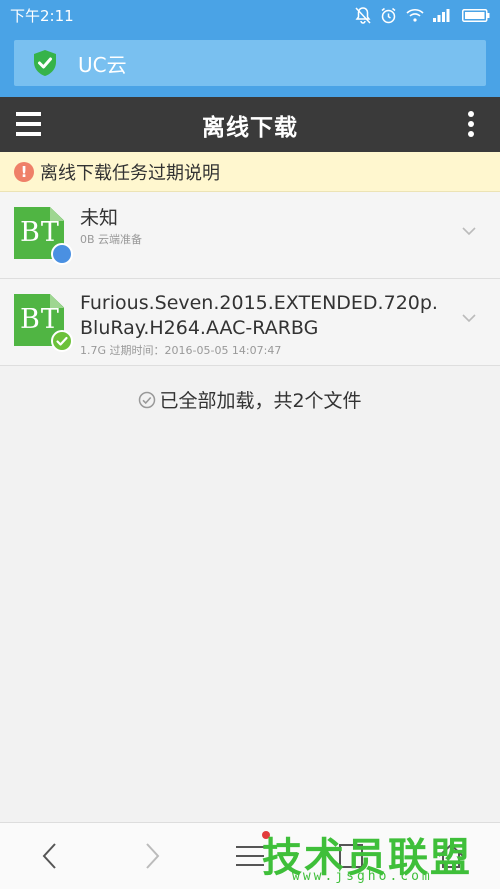 The height and width of the screenshot is (889, 500). What do you see at coordinates (111, 239) in the screenshot?
I see `file-meta: 0B 云端准备` at bounding box center [111, 239].